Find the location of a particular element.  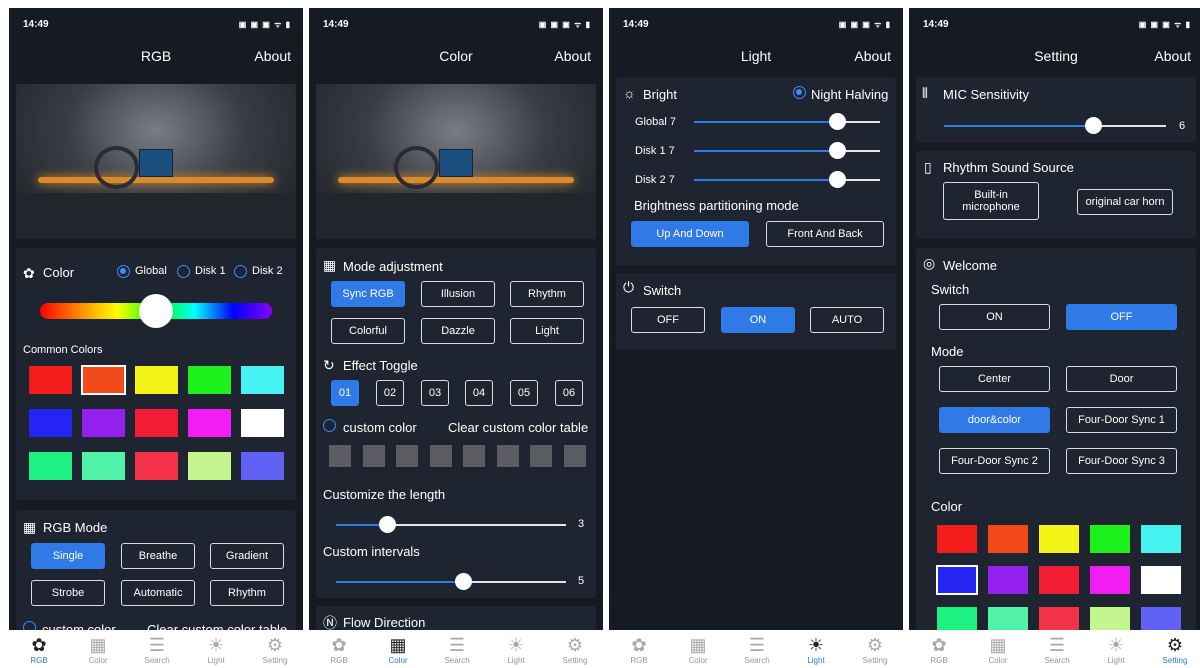

mode-door-color-button: door&color is located at coordinates (994, 420).